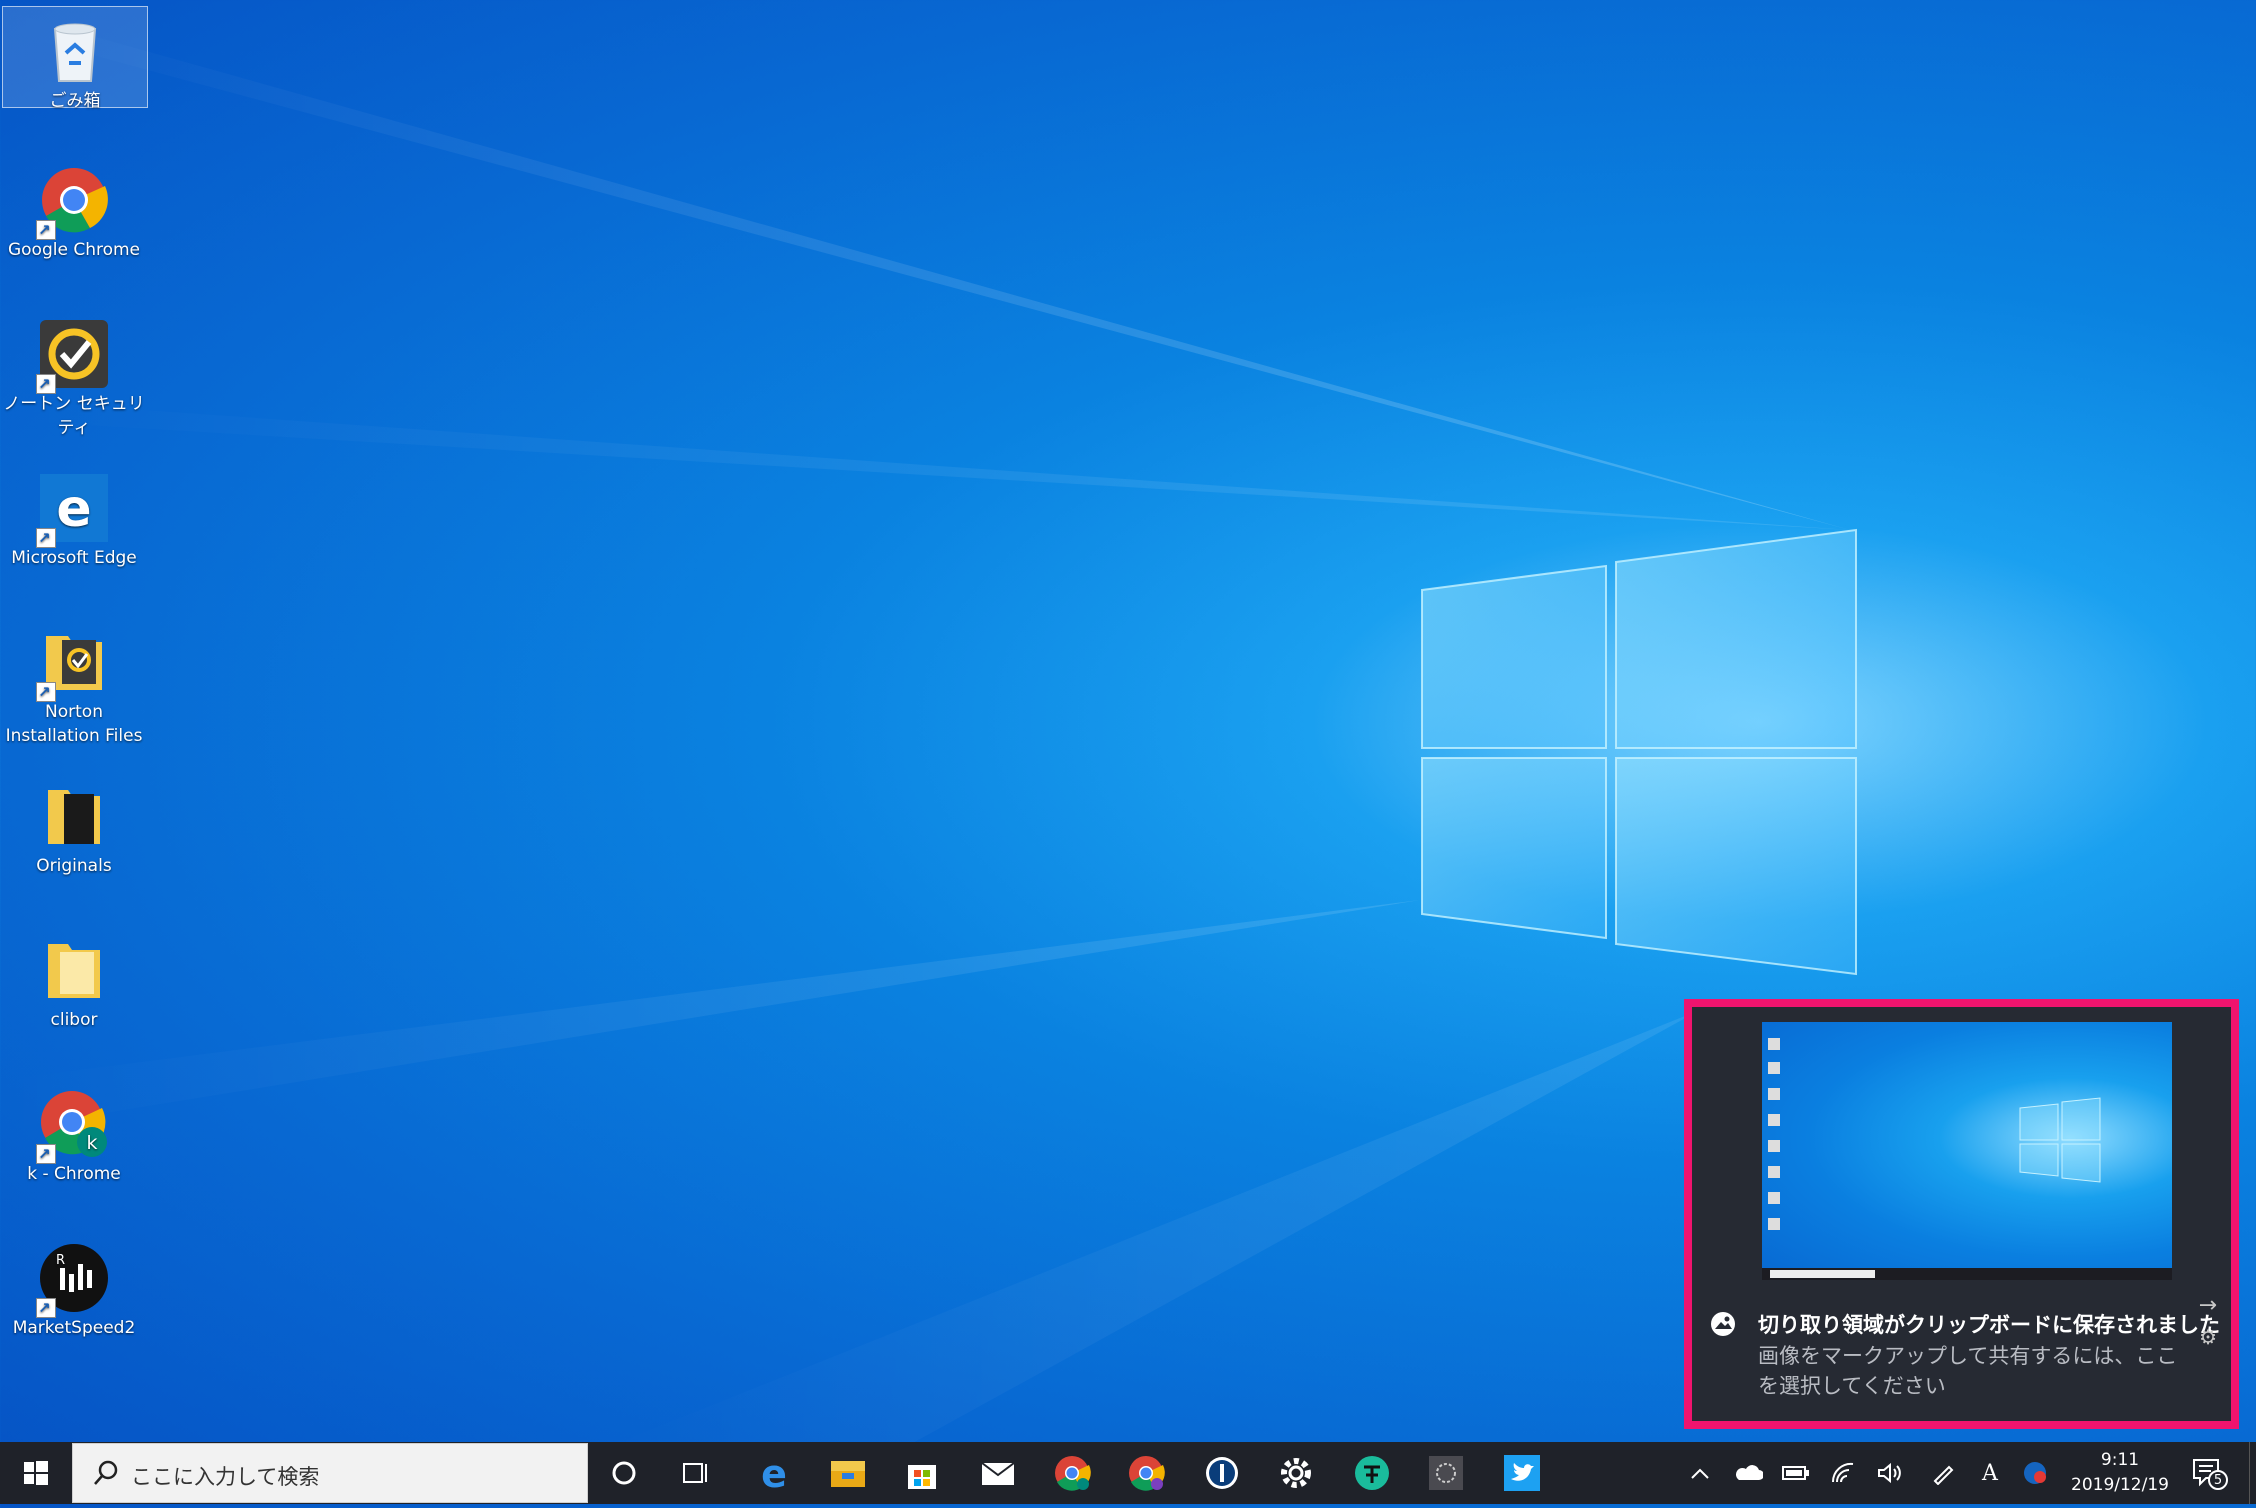 This screenshot has height=1508, width=2256. I want to click on taskbar-chrome, so click(1072, 1473).